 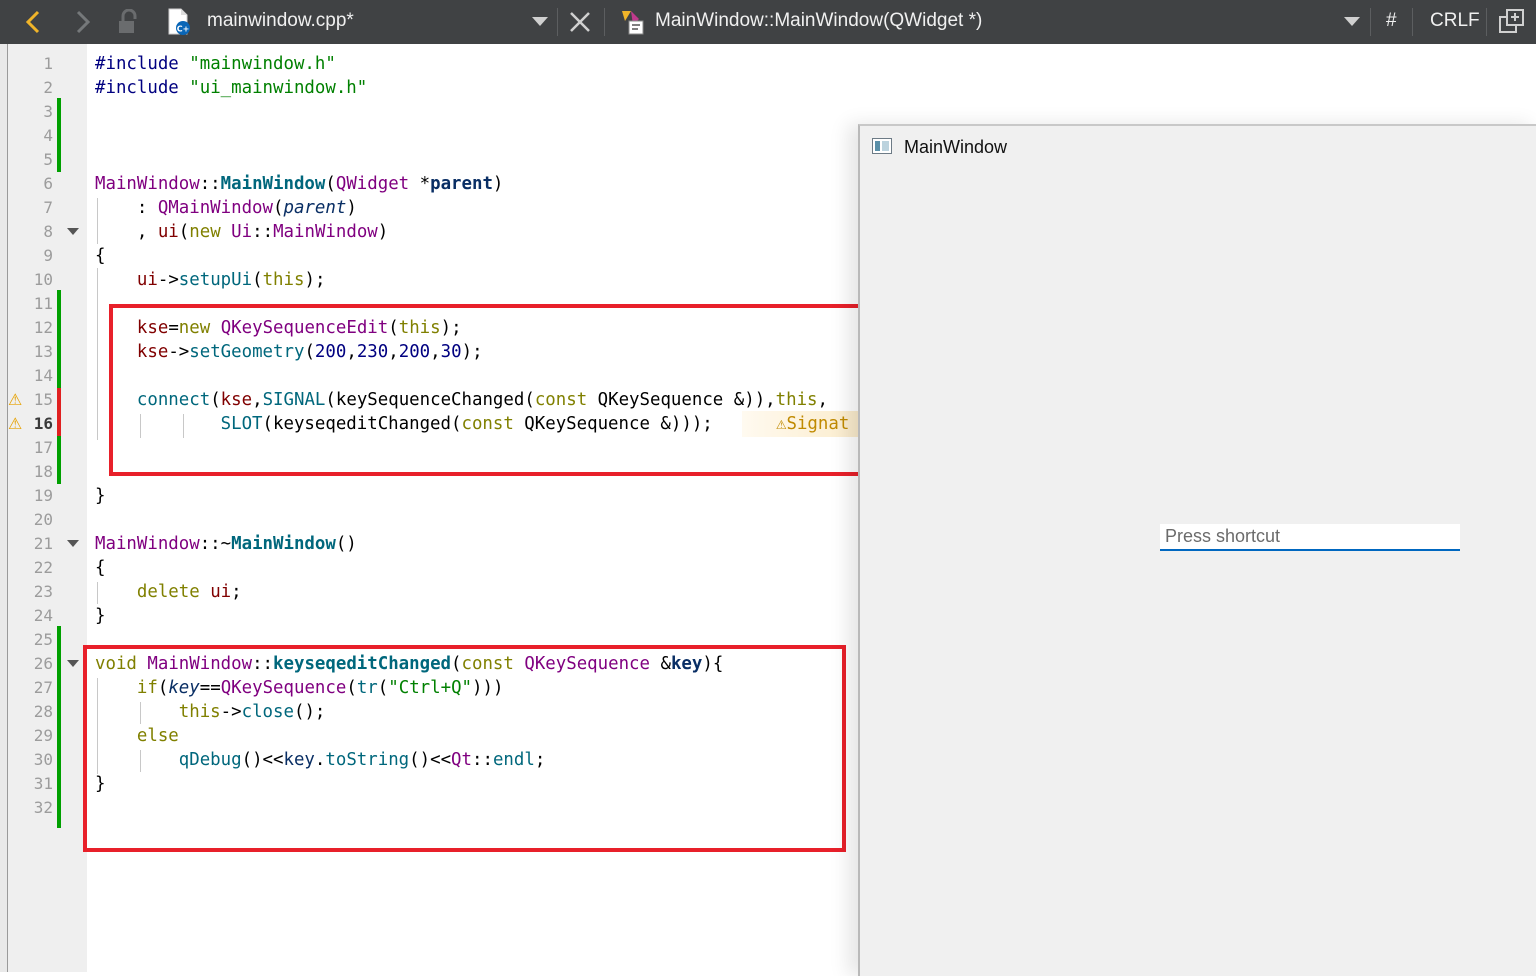 I want to click on key-sequence-edit: Press shortcut, so click(x=1310, y=537).